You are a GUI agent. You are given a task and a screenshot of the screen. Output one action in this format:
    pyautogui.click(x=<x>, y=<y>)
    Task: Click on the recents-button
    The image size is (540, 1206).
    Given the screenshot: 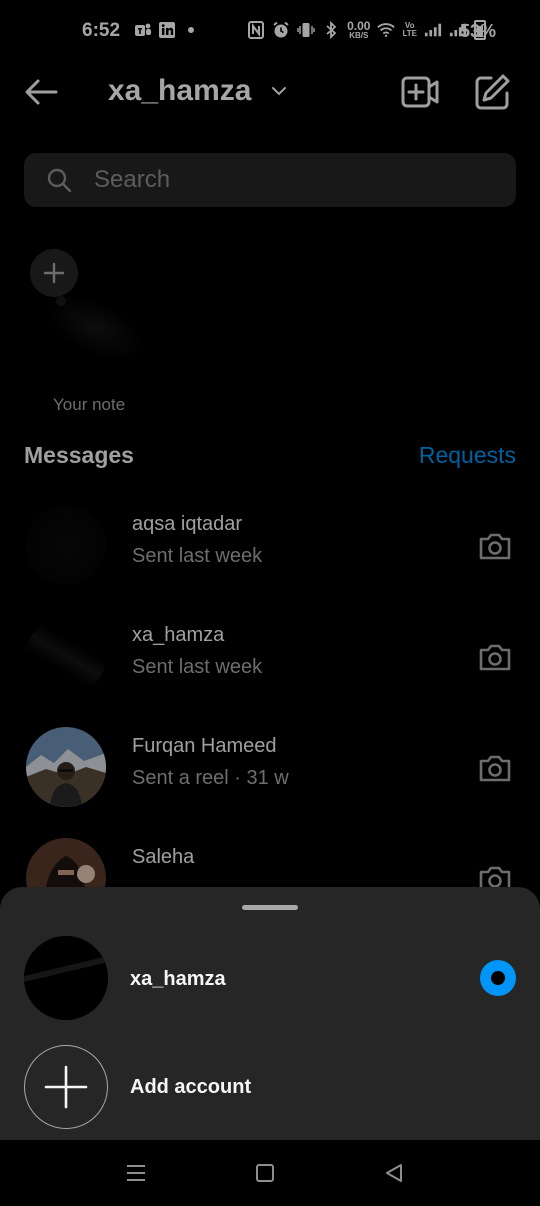 What is the action you would take?
    pyautogui.click(x=136, y=1173)
    